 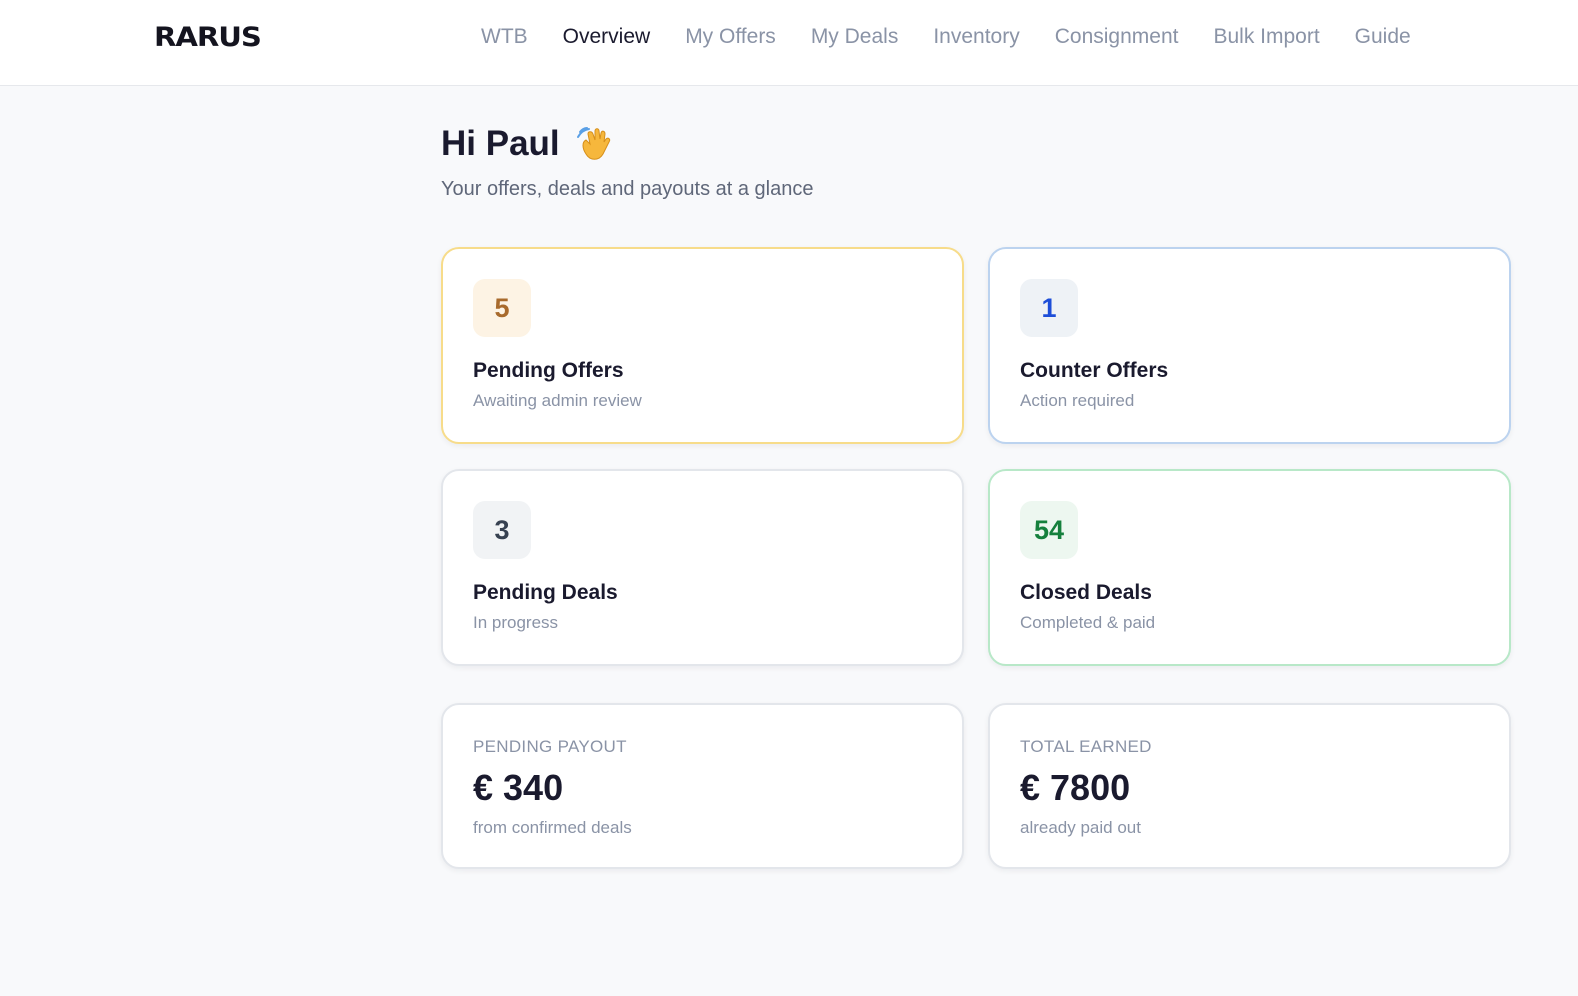 I want to click on closed-deals-title: Closed Deals, so click(x=1086, y=592).